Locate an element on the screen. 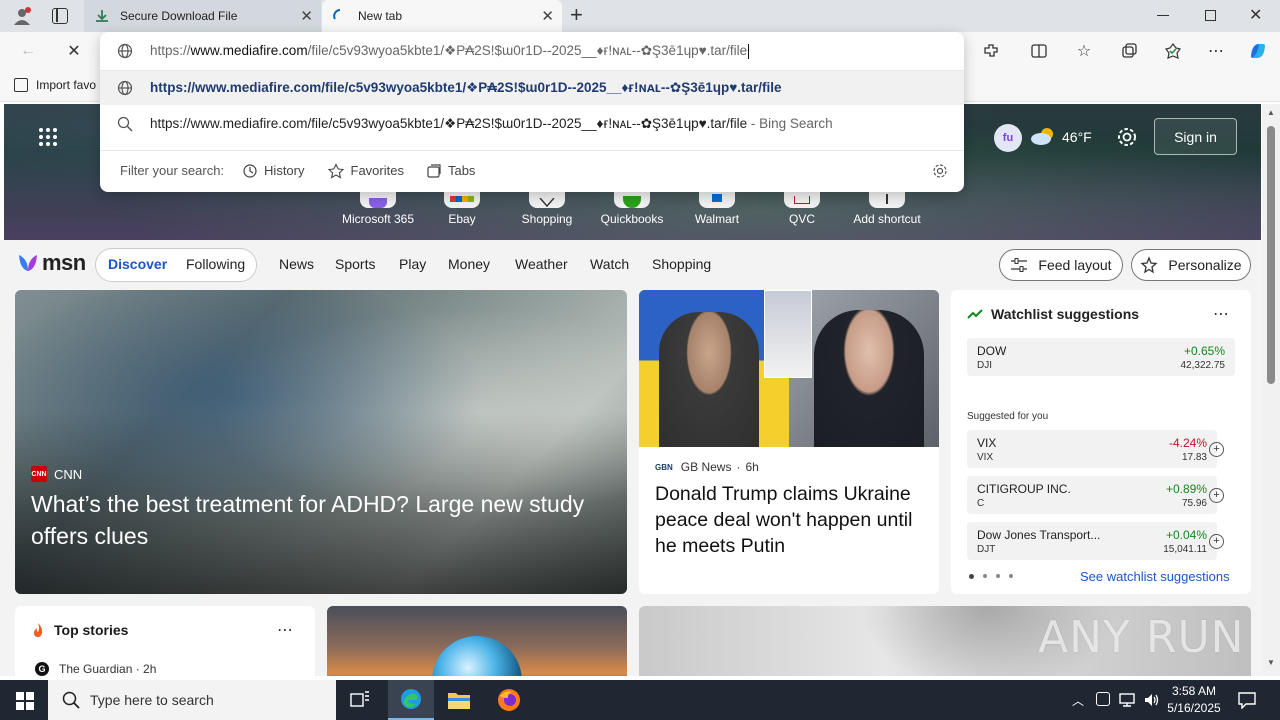 The width and height of the screenshot is (1280, 720). source-name: CNN is located at coordinates (68, 474).